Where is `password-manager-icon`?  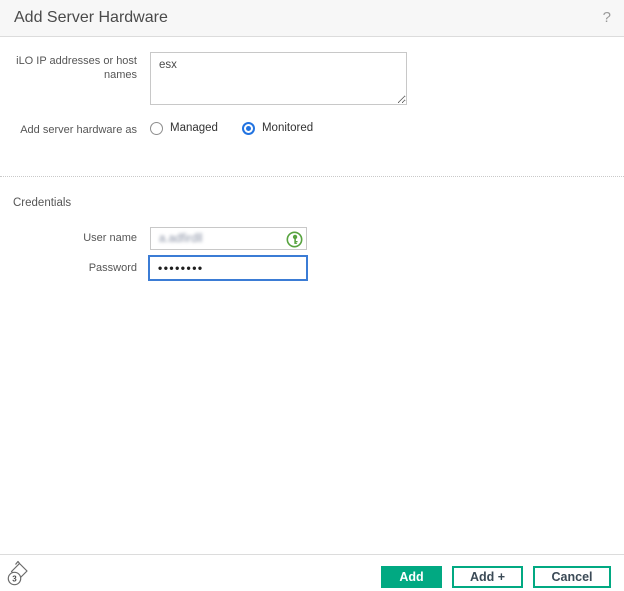 password-manager-icon is located at coordinates (294, 239).